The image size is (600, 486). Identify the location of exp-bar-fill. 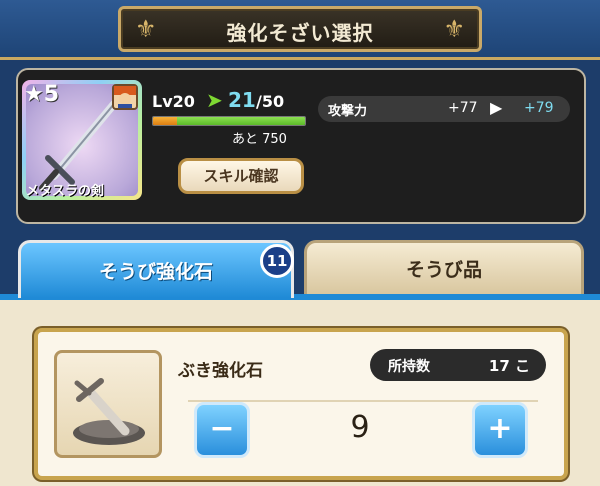
(165, 121).